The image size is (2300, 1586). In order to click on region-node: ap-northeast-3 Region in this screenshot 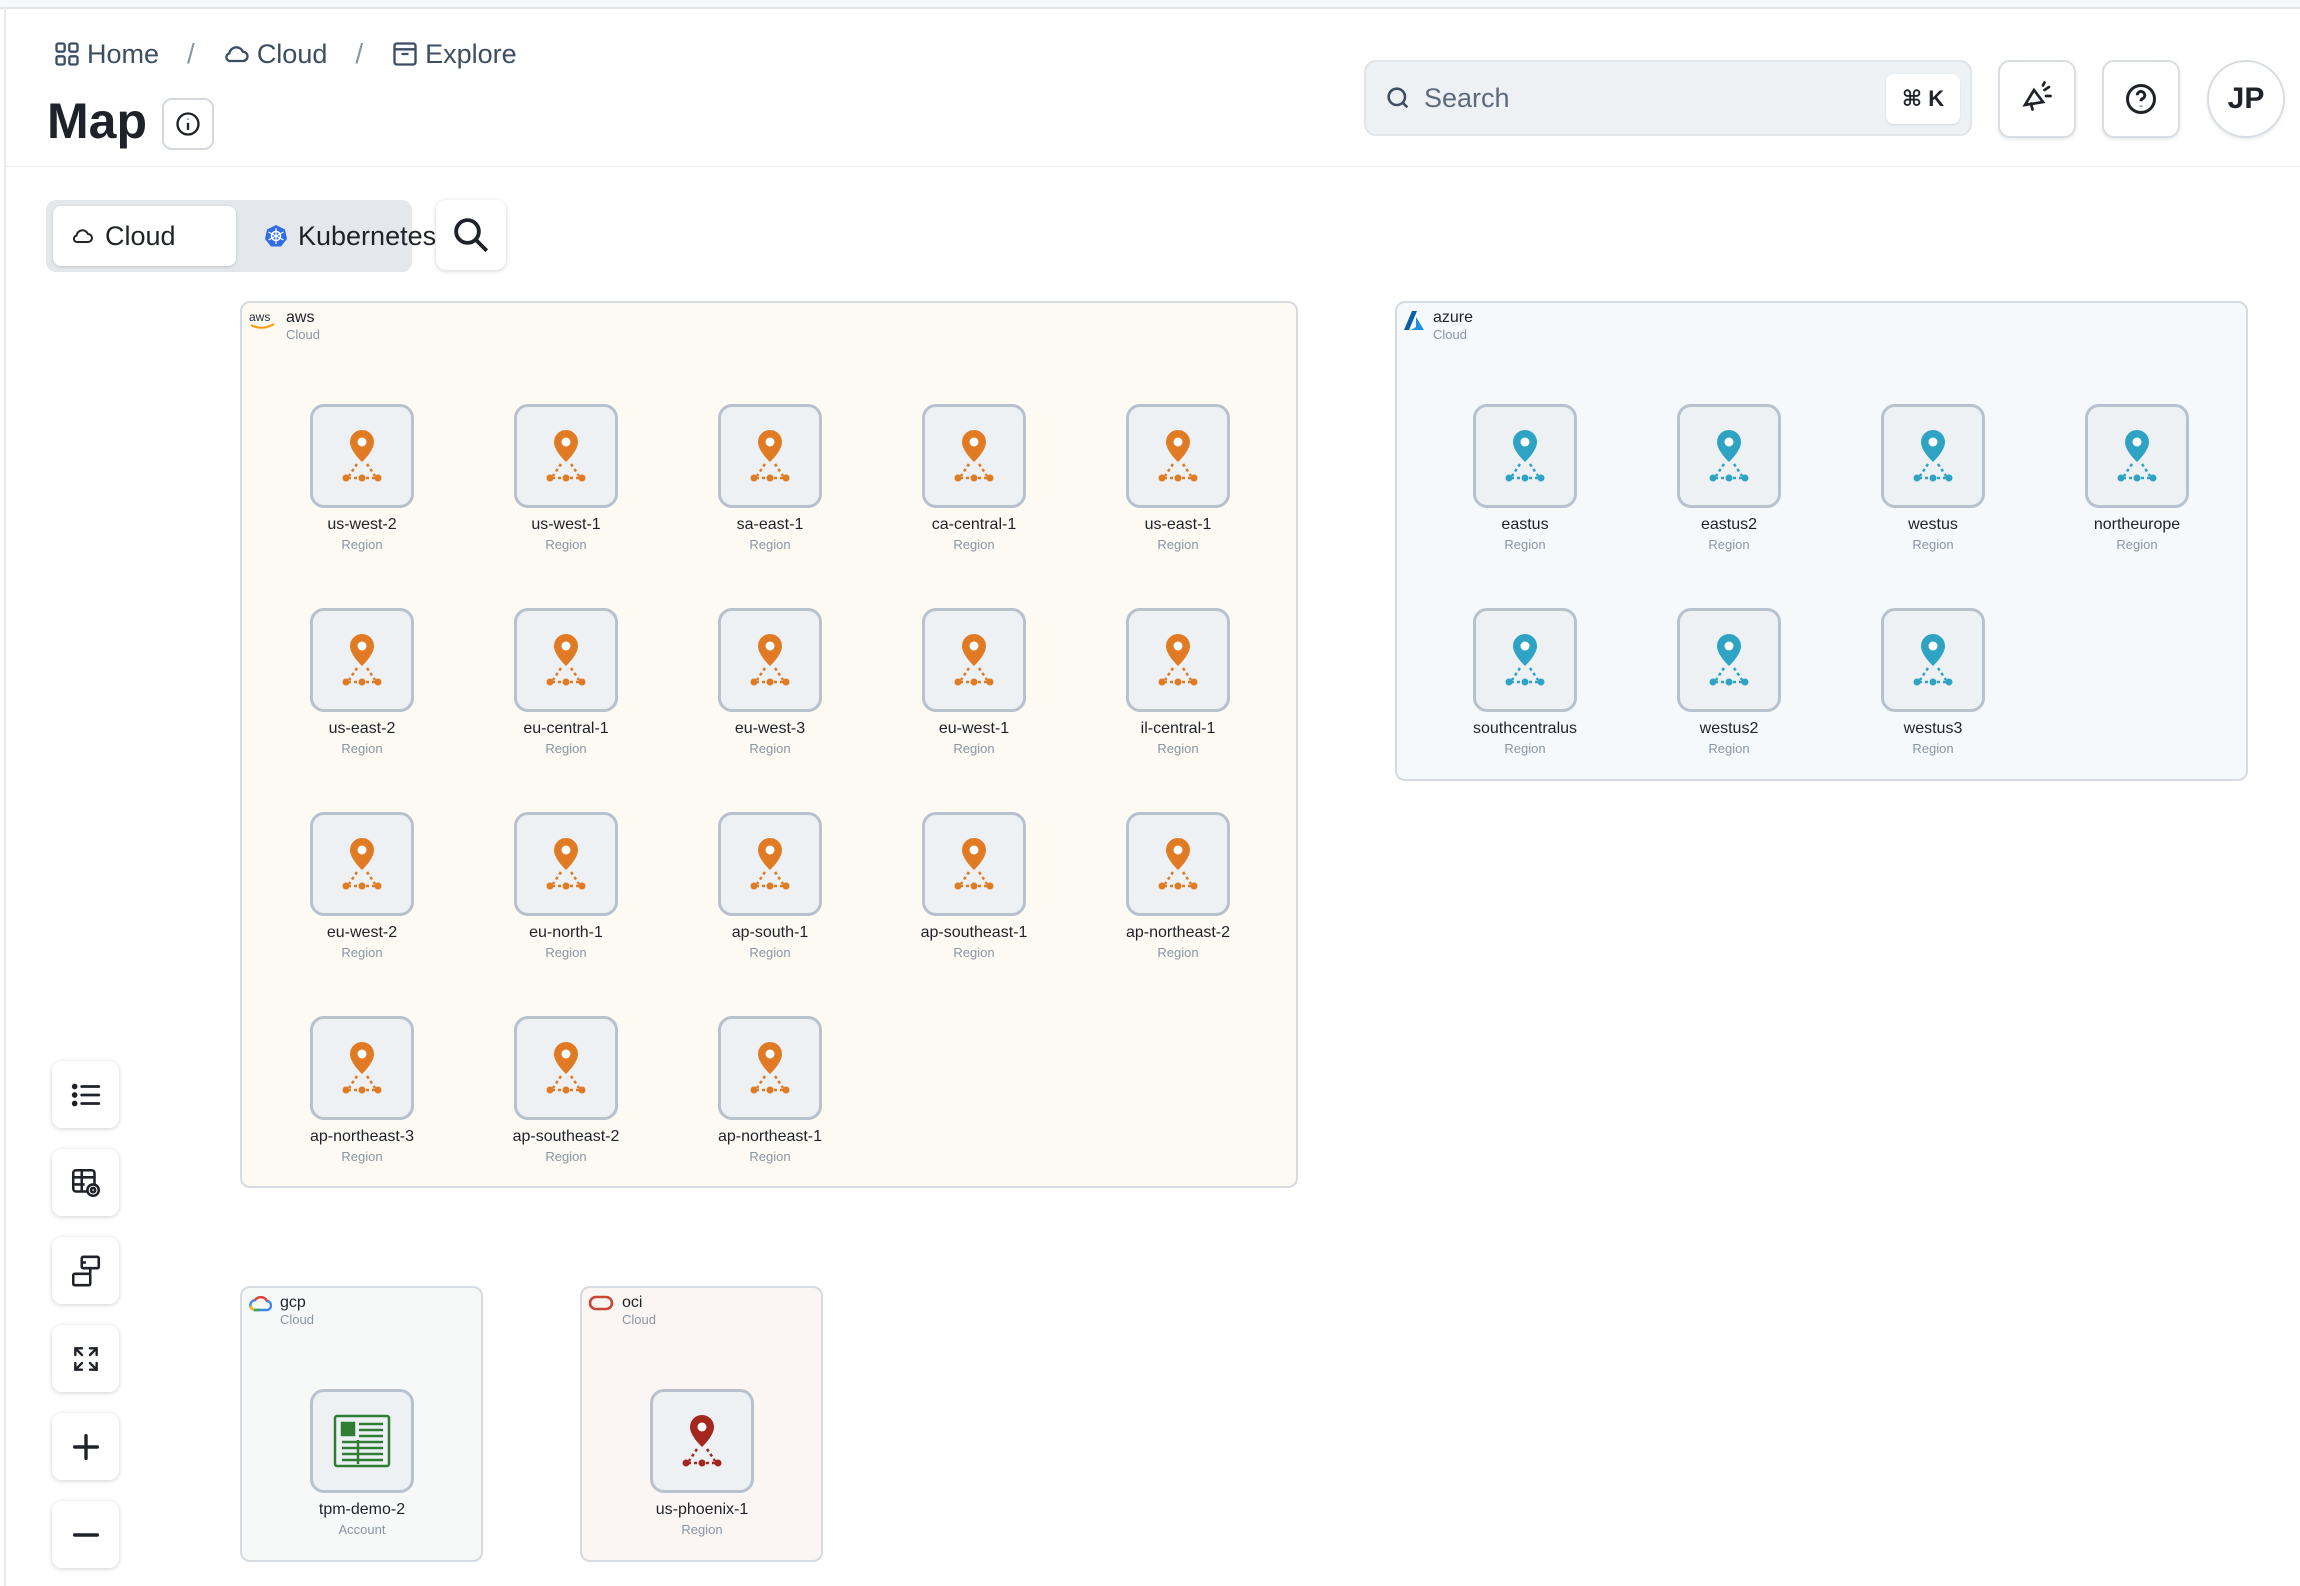, I will do `click(362, 1090)`.